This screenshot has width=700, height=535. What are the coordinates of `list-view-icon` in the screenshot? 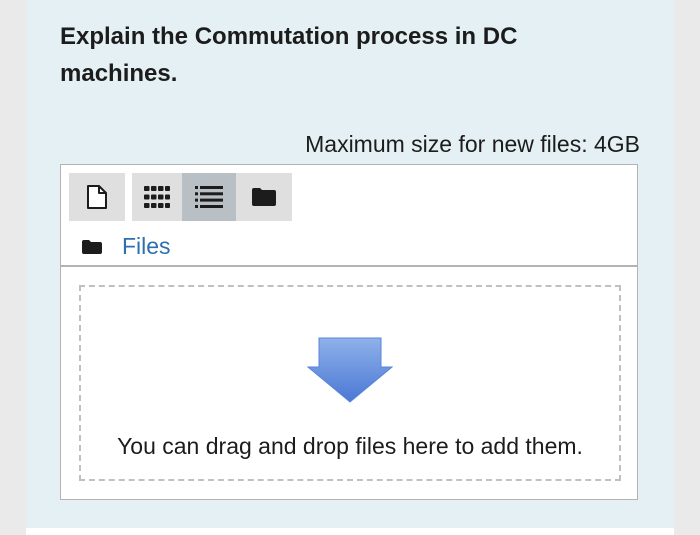 It's located at (209, 197).